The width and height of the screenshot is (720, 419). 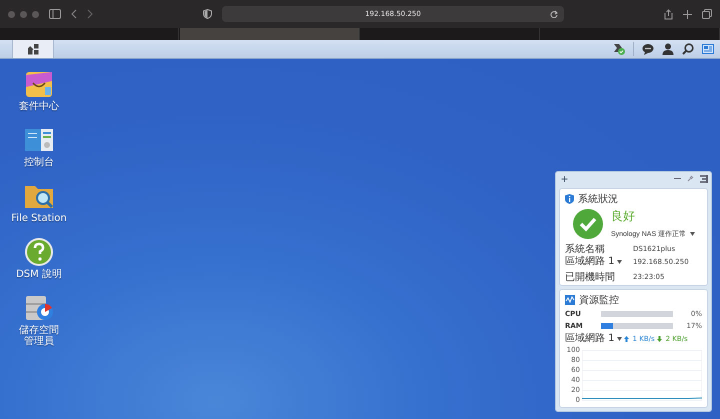 I want to click on desktop-icon-label: DSM 說明, so click(x=39, y=274).